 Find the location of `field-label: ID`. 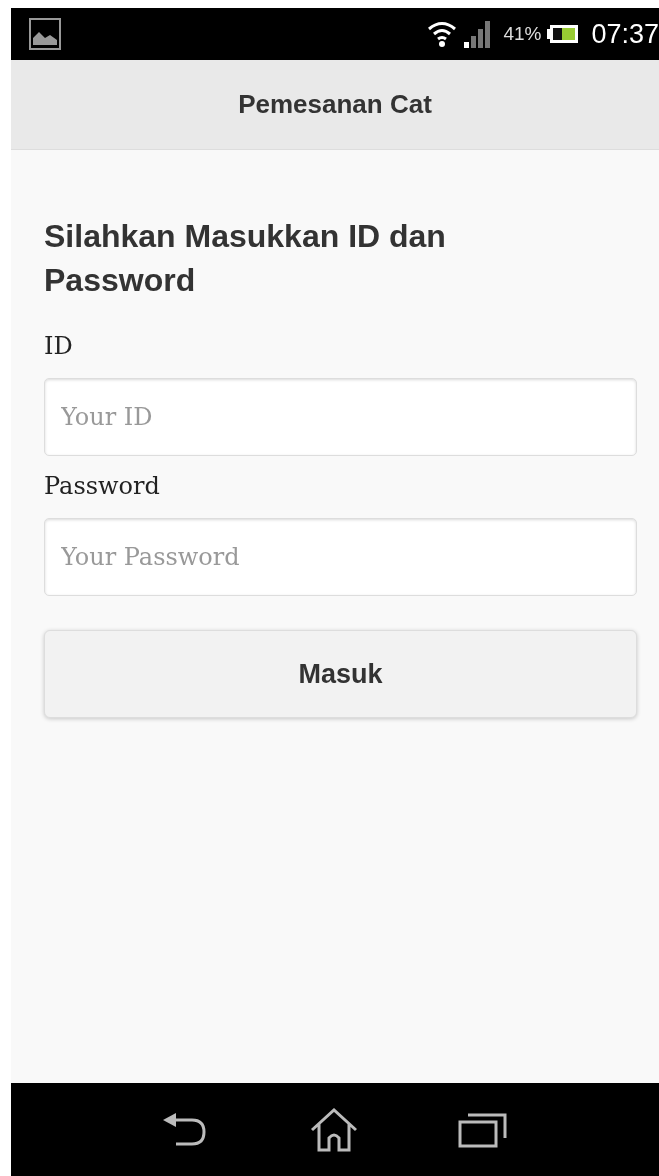

field-label: ID is located at coordinates (59, 346).